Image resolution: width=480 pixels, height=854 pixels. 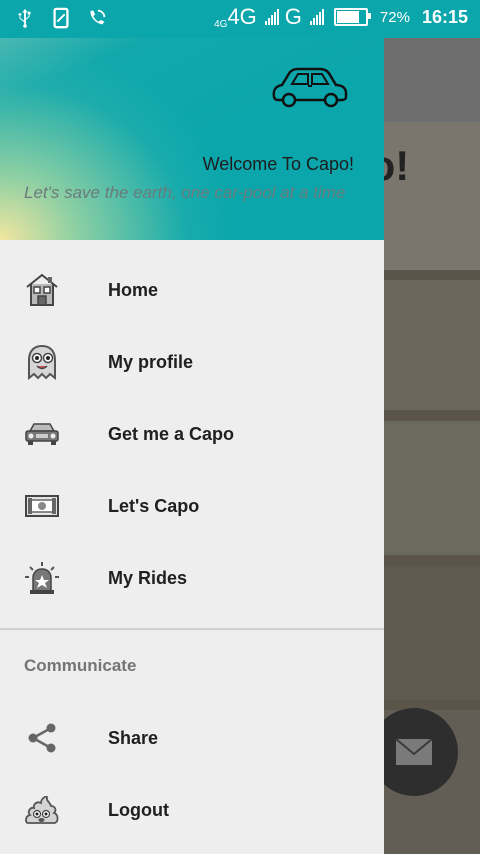 I want to click on status-bar: 4G 4G G 72% 16:15, so click(x=240, y=19).